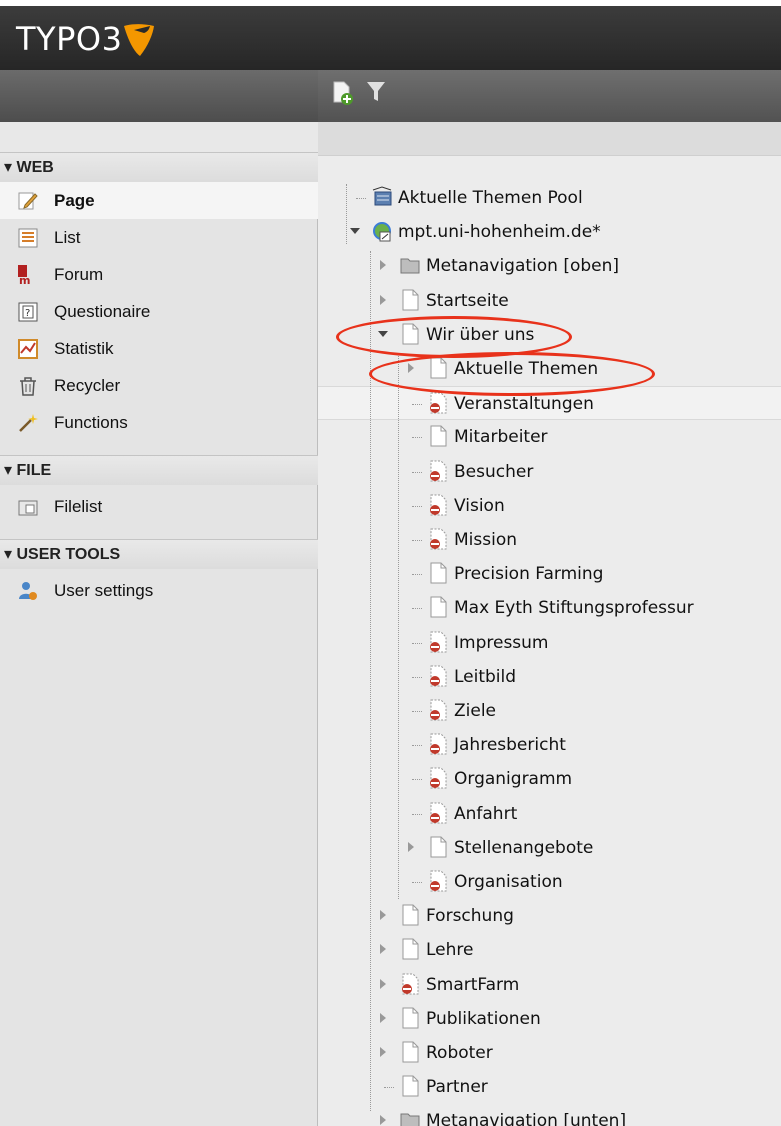 This screenshot has height=1126, width=781. What do you see at coordinates (472, 985) in the screenshot?
I see `tree-node-label: SmartFarm` at bounding box center [472, 985].